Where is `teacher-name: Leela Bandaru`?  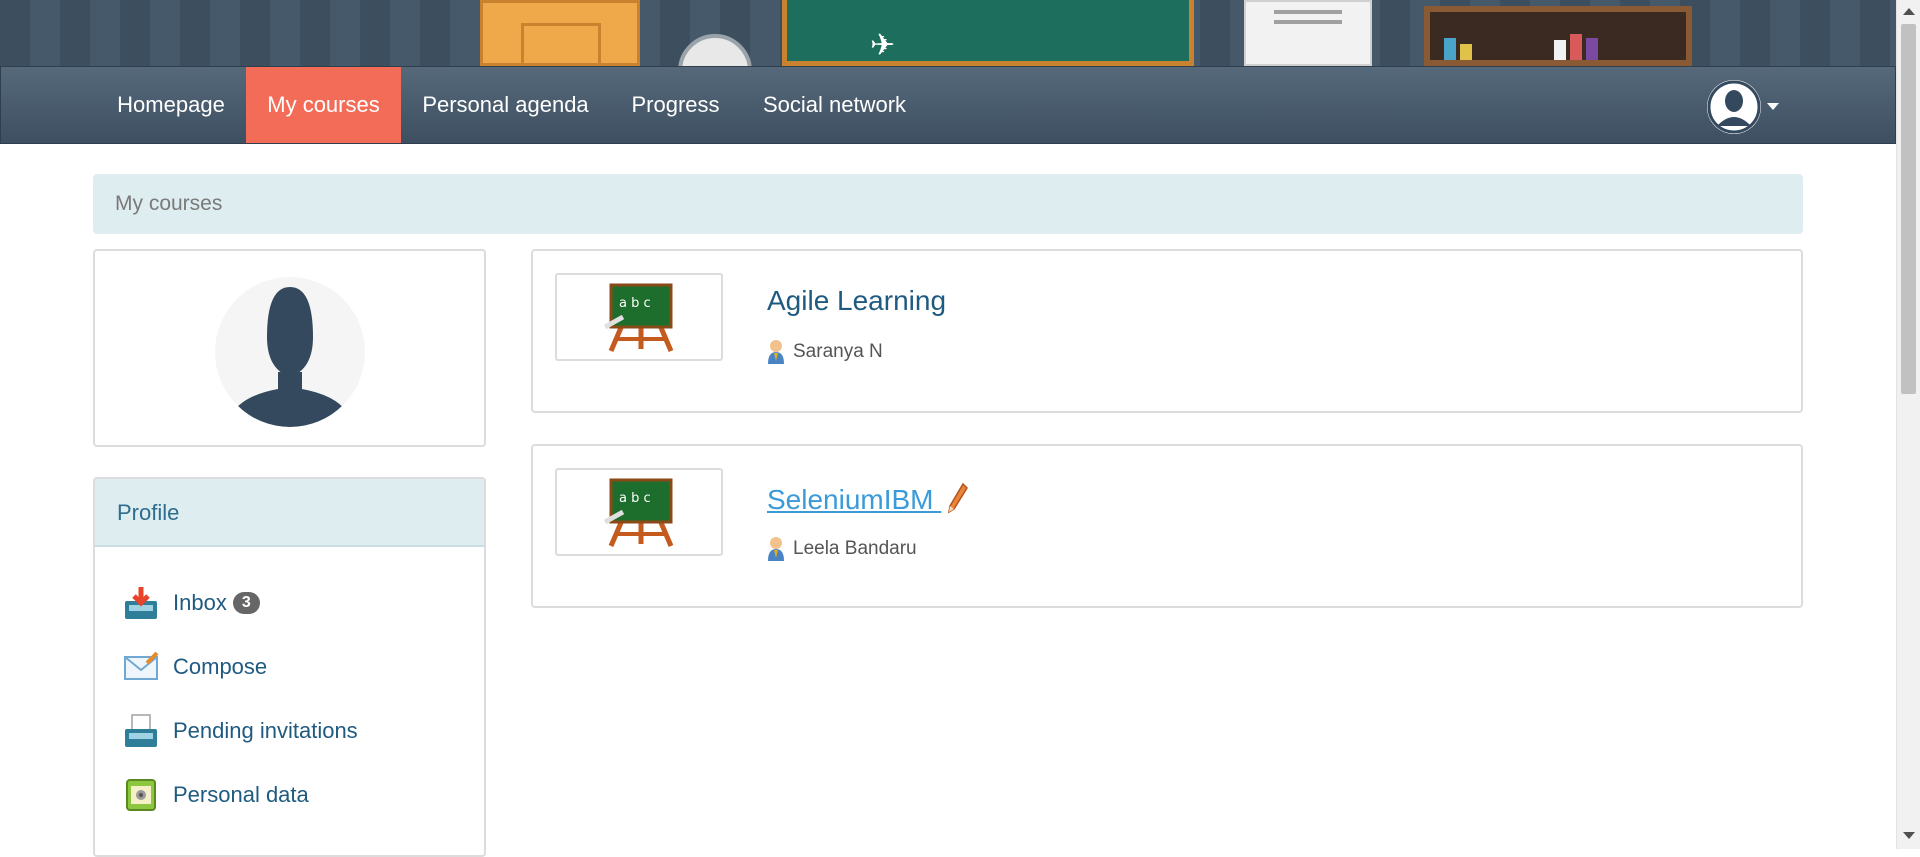
teacher-name: Leela Bandaru is located at coordinates (855, 549).